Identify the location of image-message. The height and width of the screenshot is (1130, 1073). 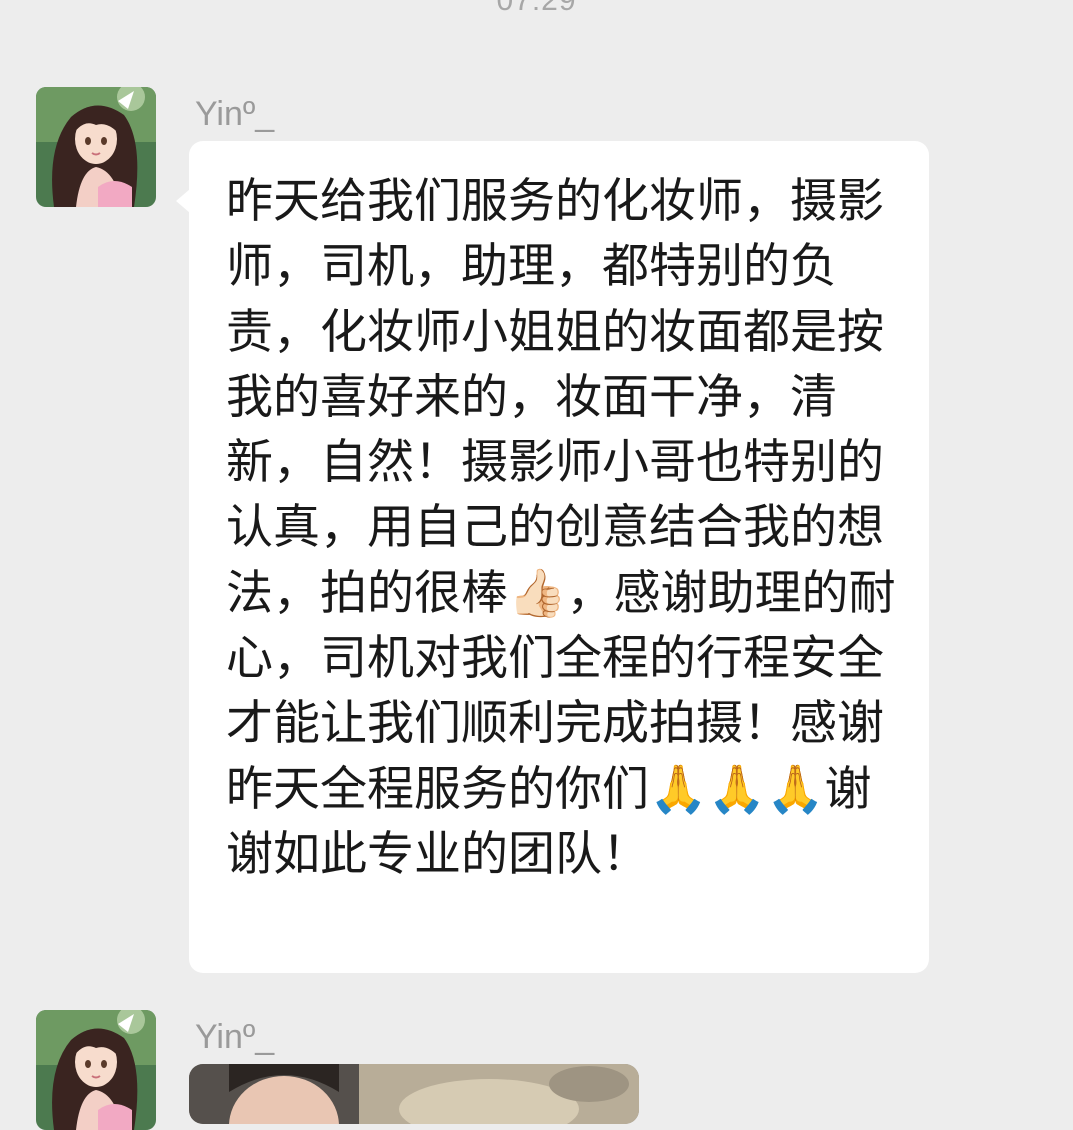
(414, 1094).